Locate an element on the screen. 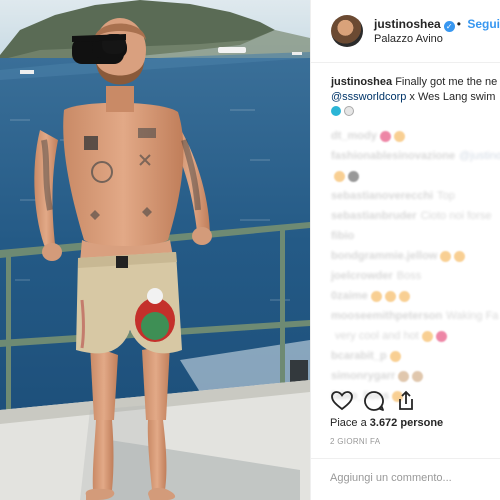 The width and height of the screenshot is (500, 500). comment-username: 0zaime is located at coordinates (349, 296).